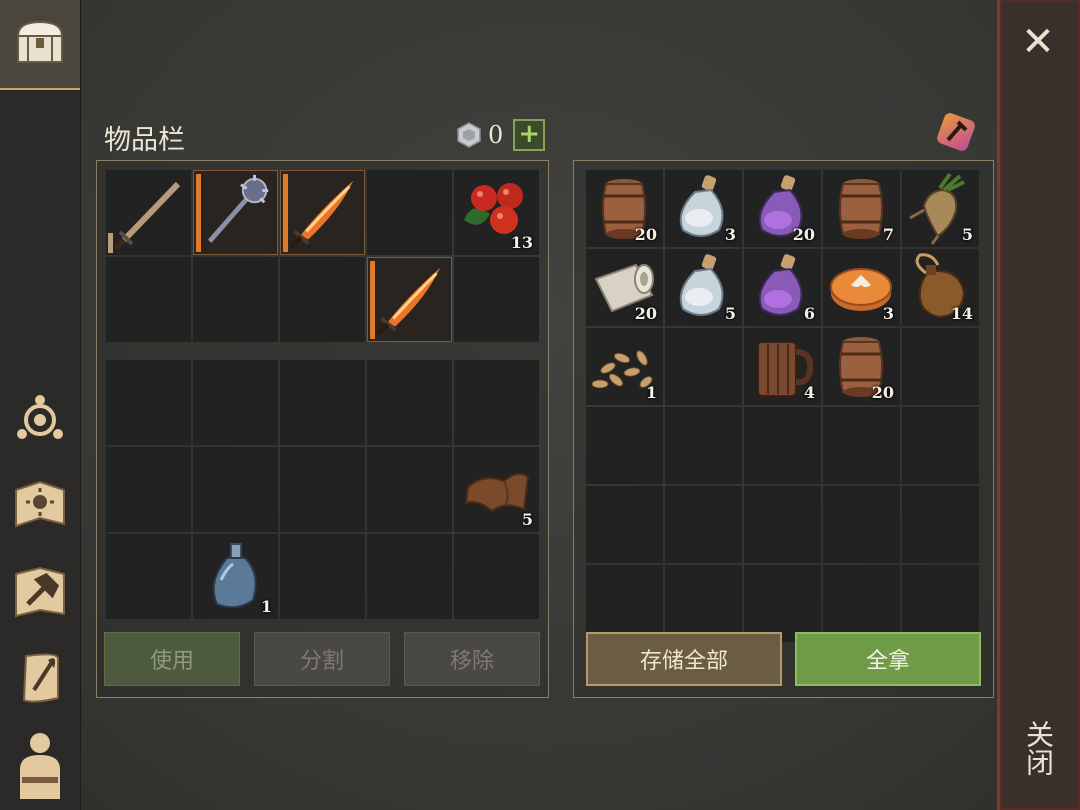  I want to click on item-count: 14, so click(961, 313).